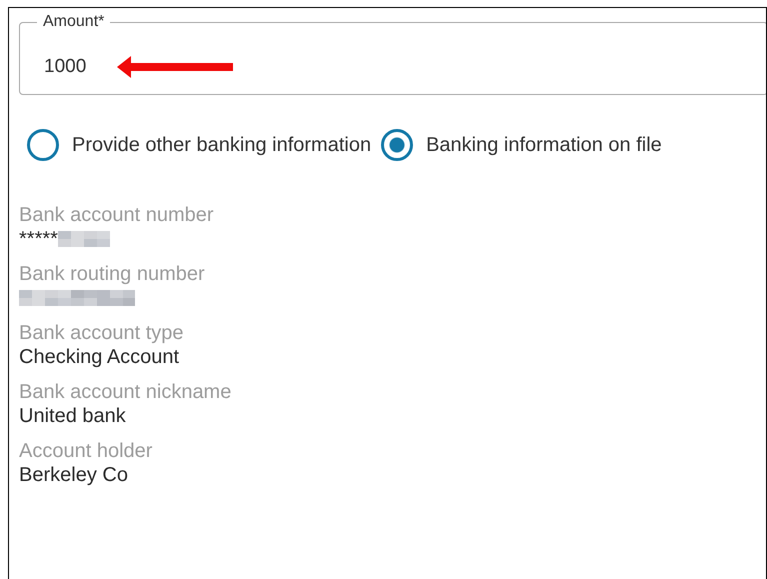  Describe the element at coordinates (86, 451) in the screenshot. I see `detail-label: Account holder` at that location.